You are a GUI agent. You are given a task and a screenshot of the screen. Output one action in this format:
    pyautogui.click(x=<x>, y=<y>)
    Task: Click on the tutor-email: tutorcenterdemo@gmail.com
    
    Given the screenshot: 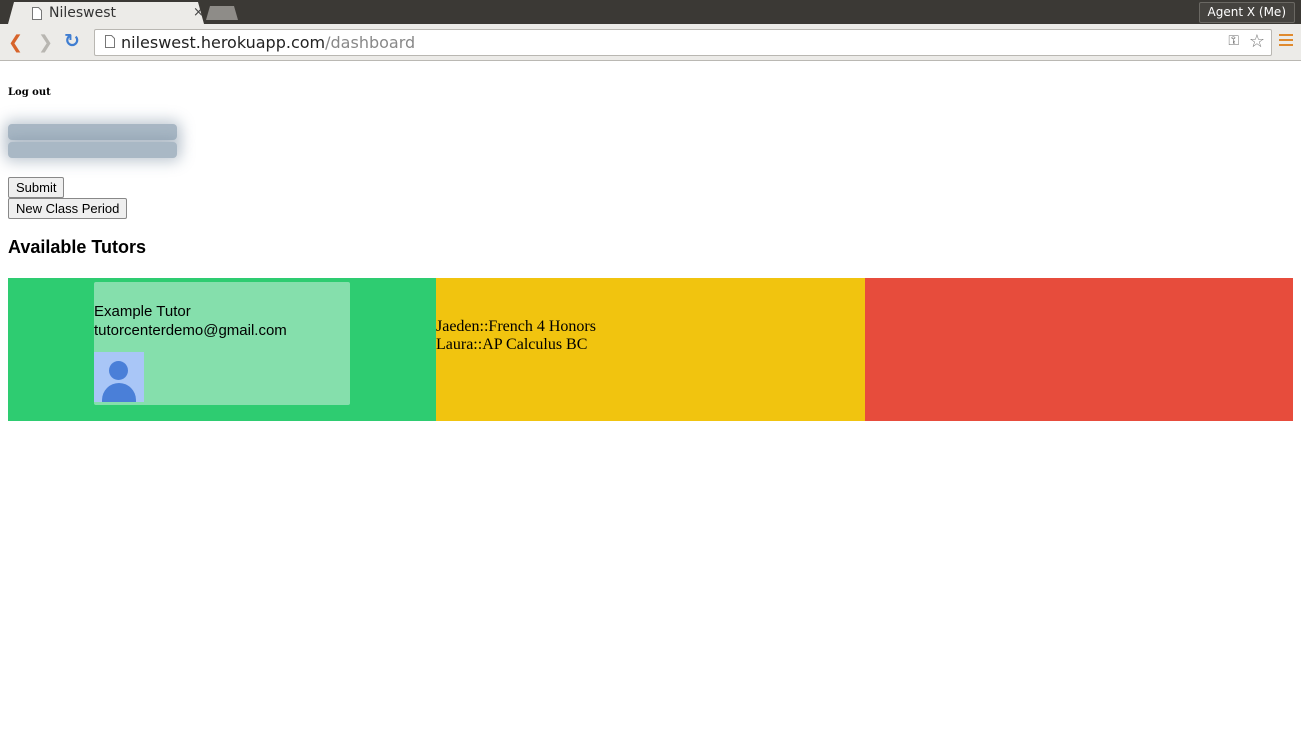 What is the action you would take?
    pyautogui.click(x=190, y=330)
    